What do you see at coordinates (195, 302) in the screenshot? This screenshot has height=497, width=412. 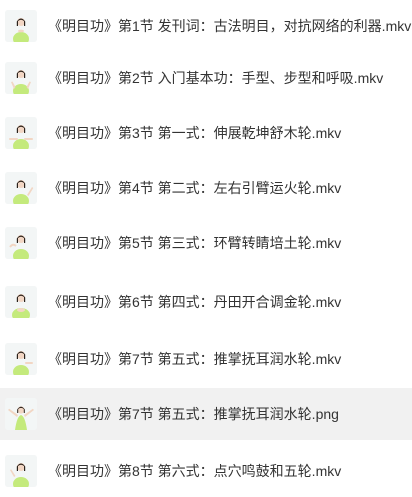 I see `file-name: 《明目功》第6节 第四式：丹田开合调金轮.mkv` at bounding box center [195, 302].